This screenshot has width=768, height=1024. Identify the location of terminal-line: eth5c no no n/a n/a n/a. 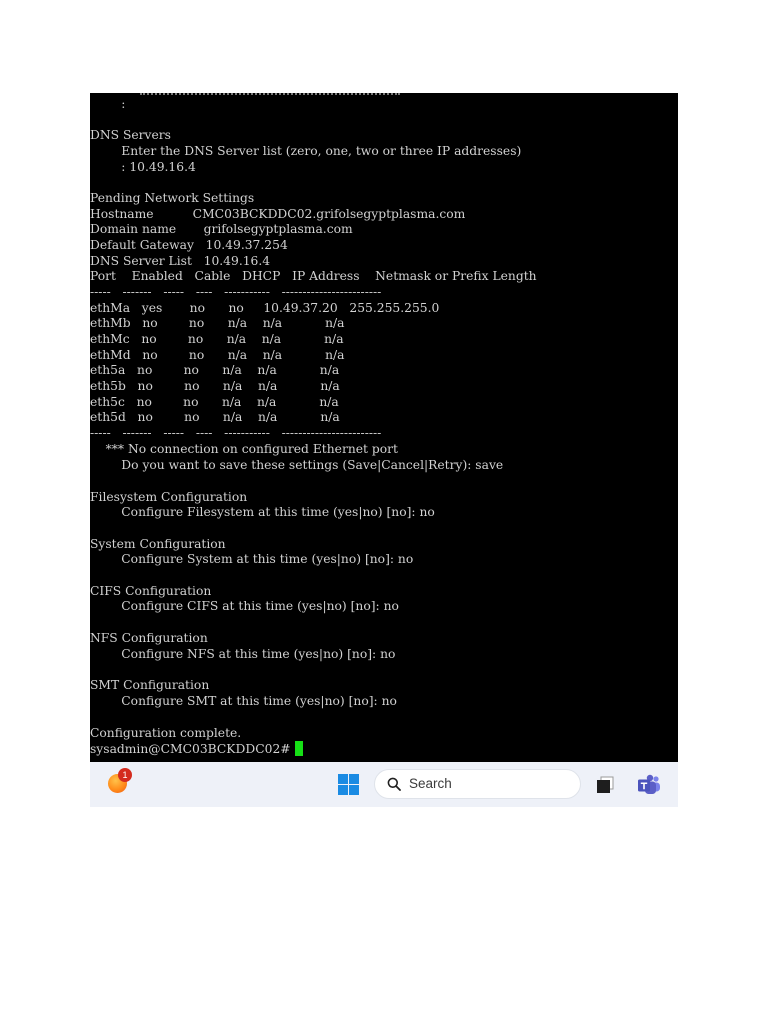
(214, 402).